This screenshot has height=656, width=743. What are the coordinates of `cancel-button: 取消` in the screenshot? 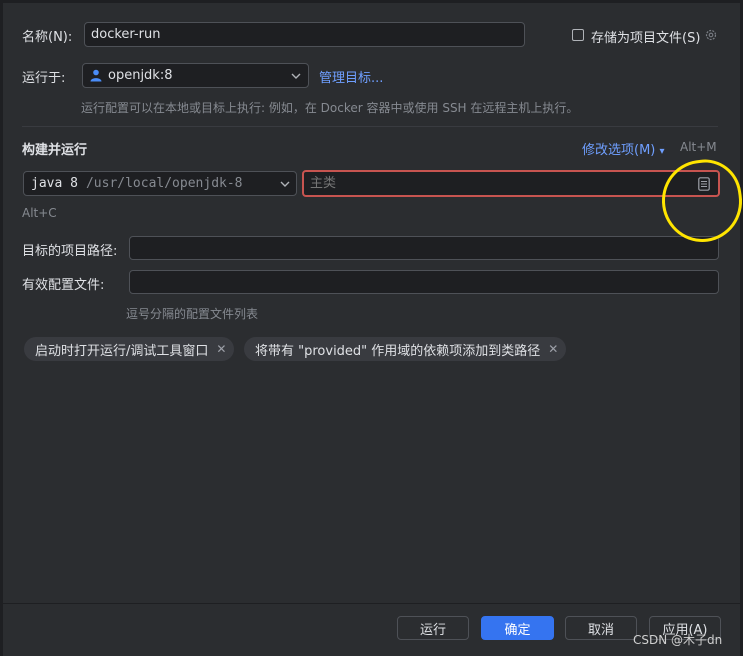 It's located at (601, 628).